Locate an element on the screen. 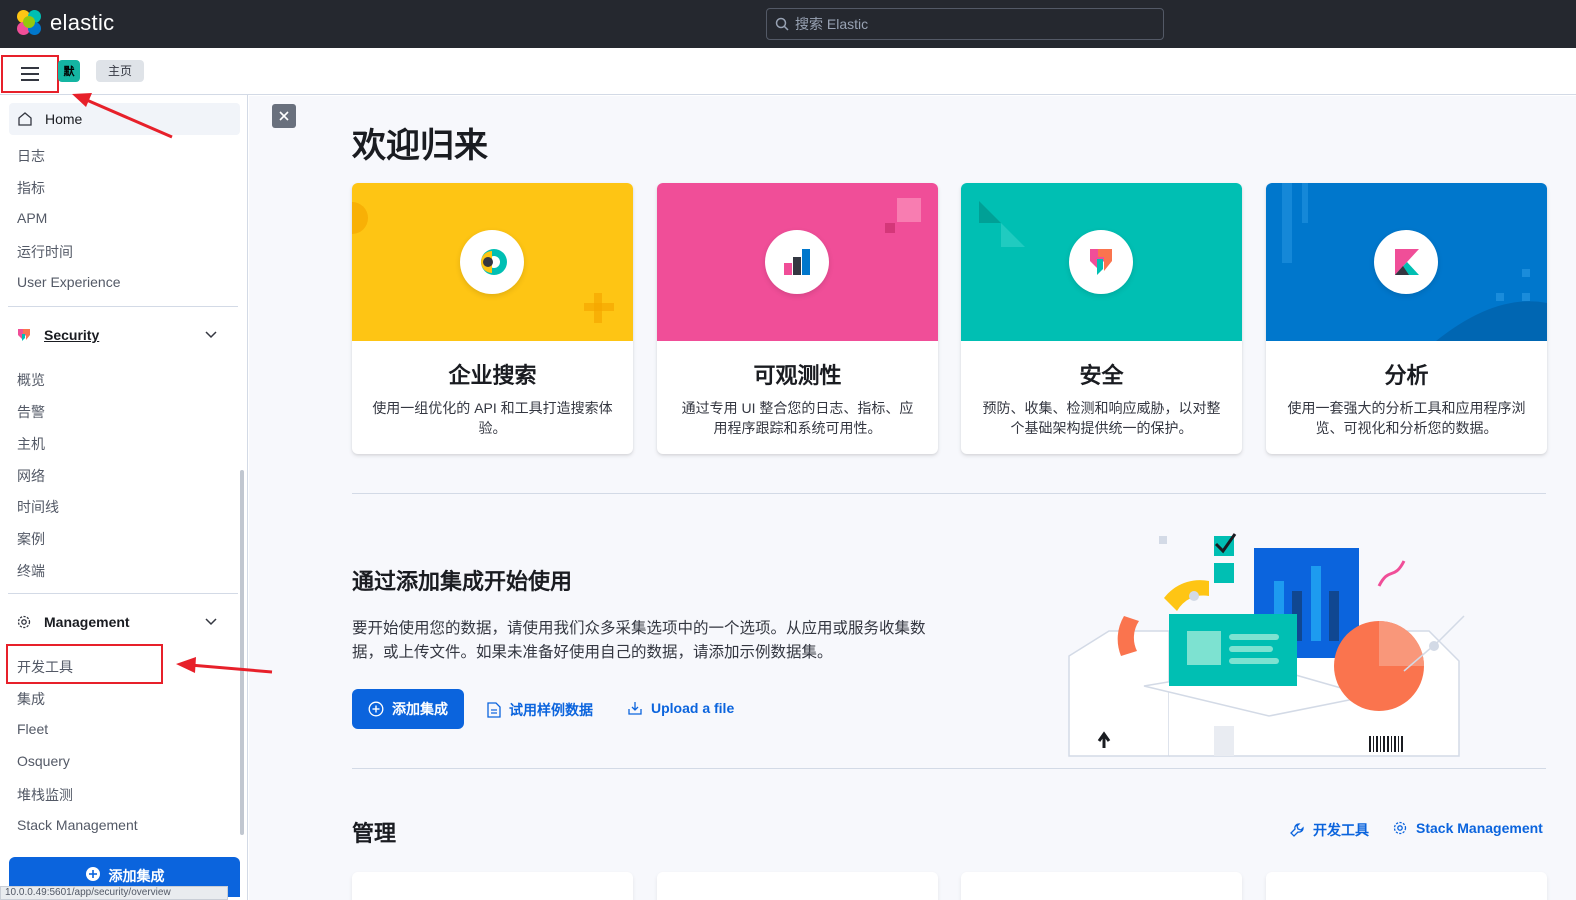 This screenshot has height=900, width=1576. close-icon is located at coordinates (284, 116).